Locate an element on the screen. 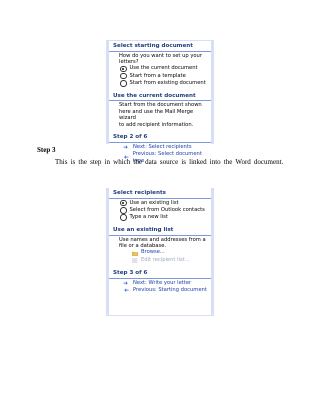  description-line-2: here and use the Mail Merge wizard is located at coordinates (156, 115).